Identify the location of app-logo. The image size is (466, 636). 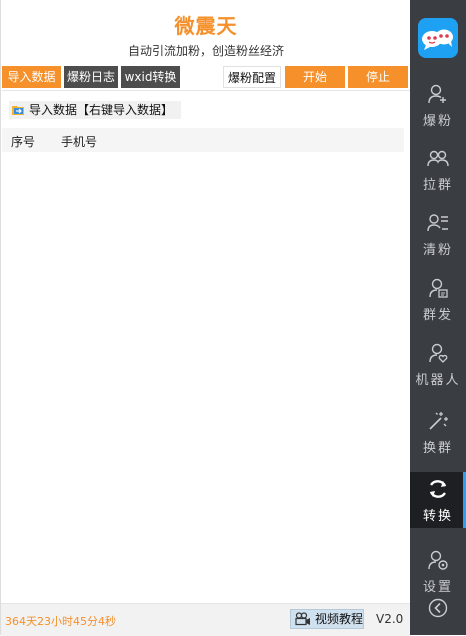
(438, 38).